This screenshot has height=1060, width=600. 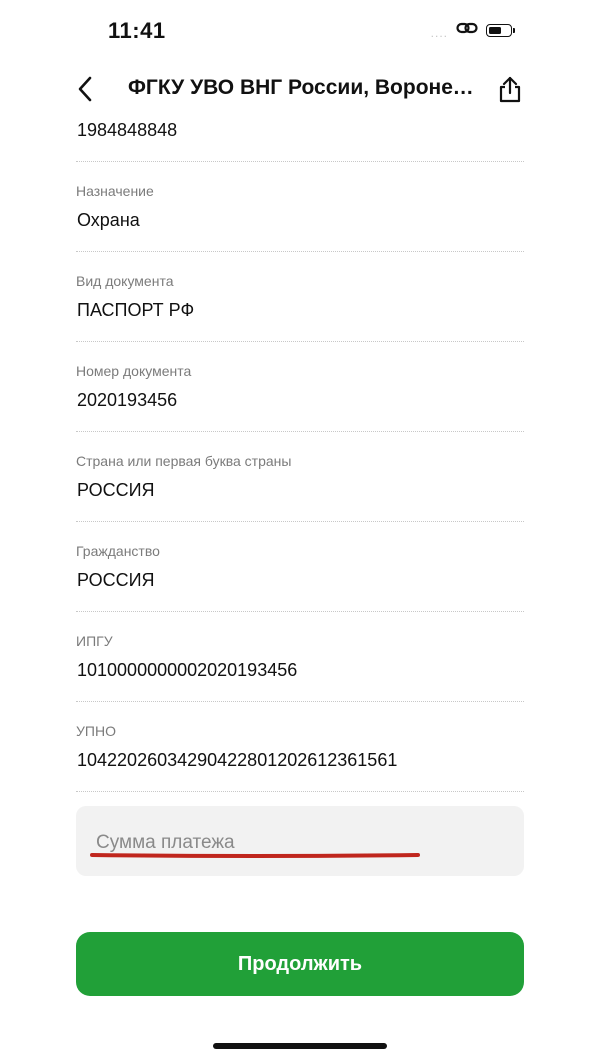 I want to click on share-icon, so click(x=510, y=89).